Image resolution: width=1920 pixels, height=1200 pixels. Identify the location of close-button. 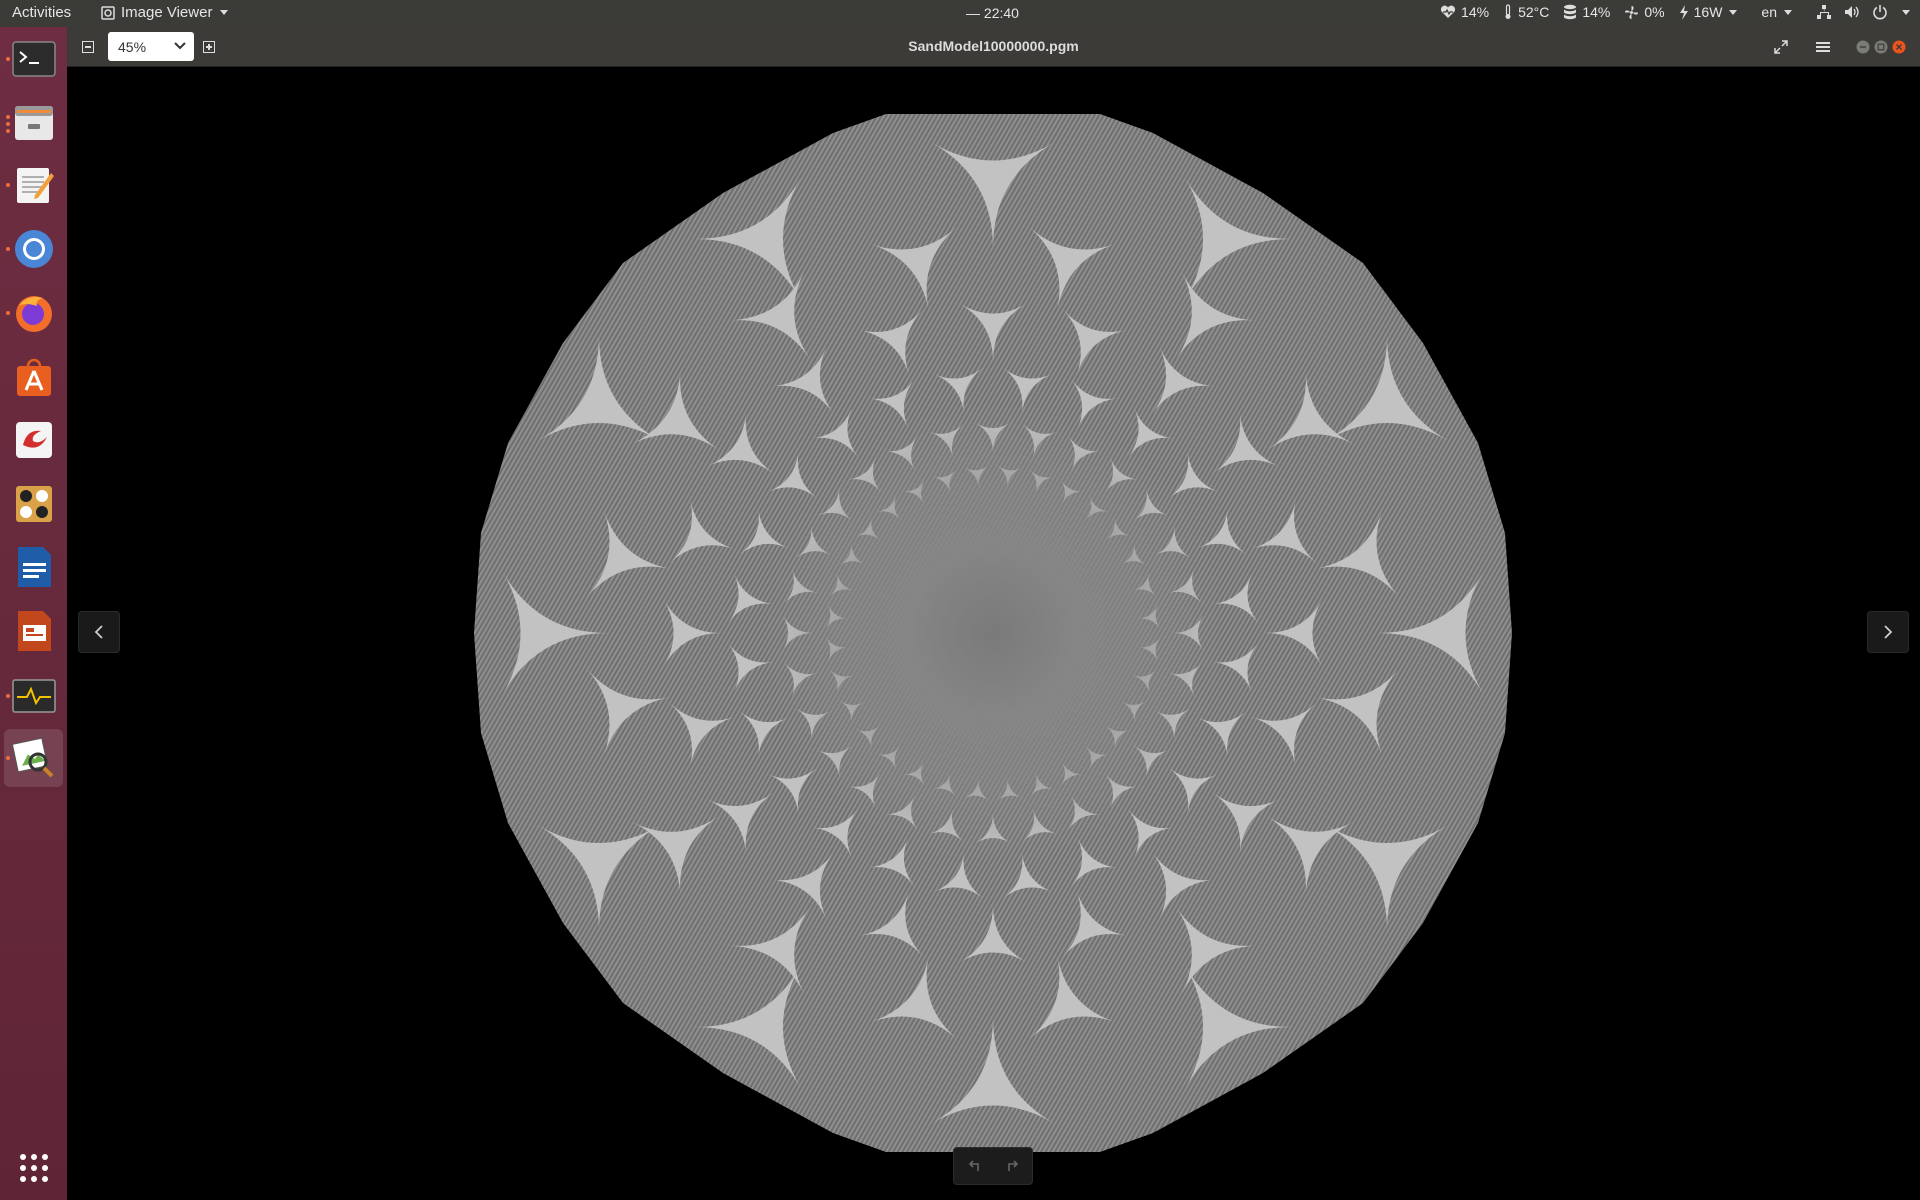
(1899, 47).